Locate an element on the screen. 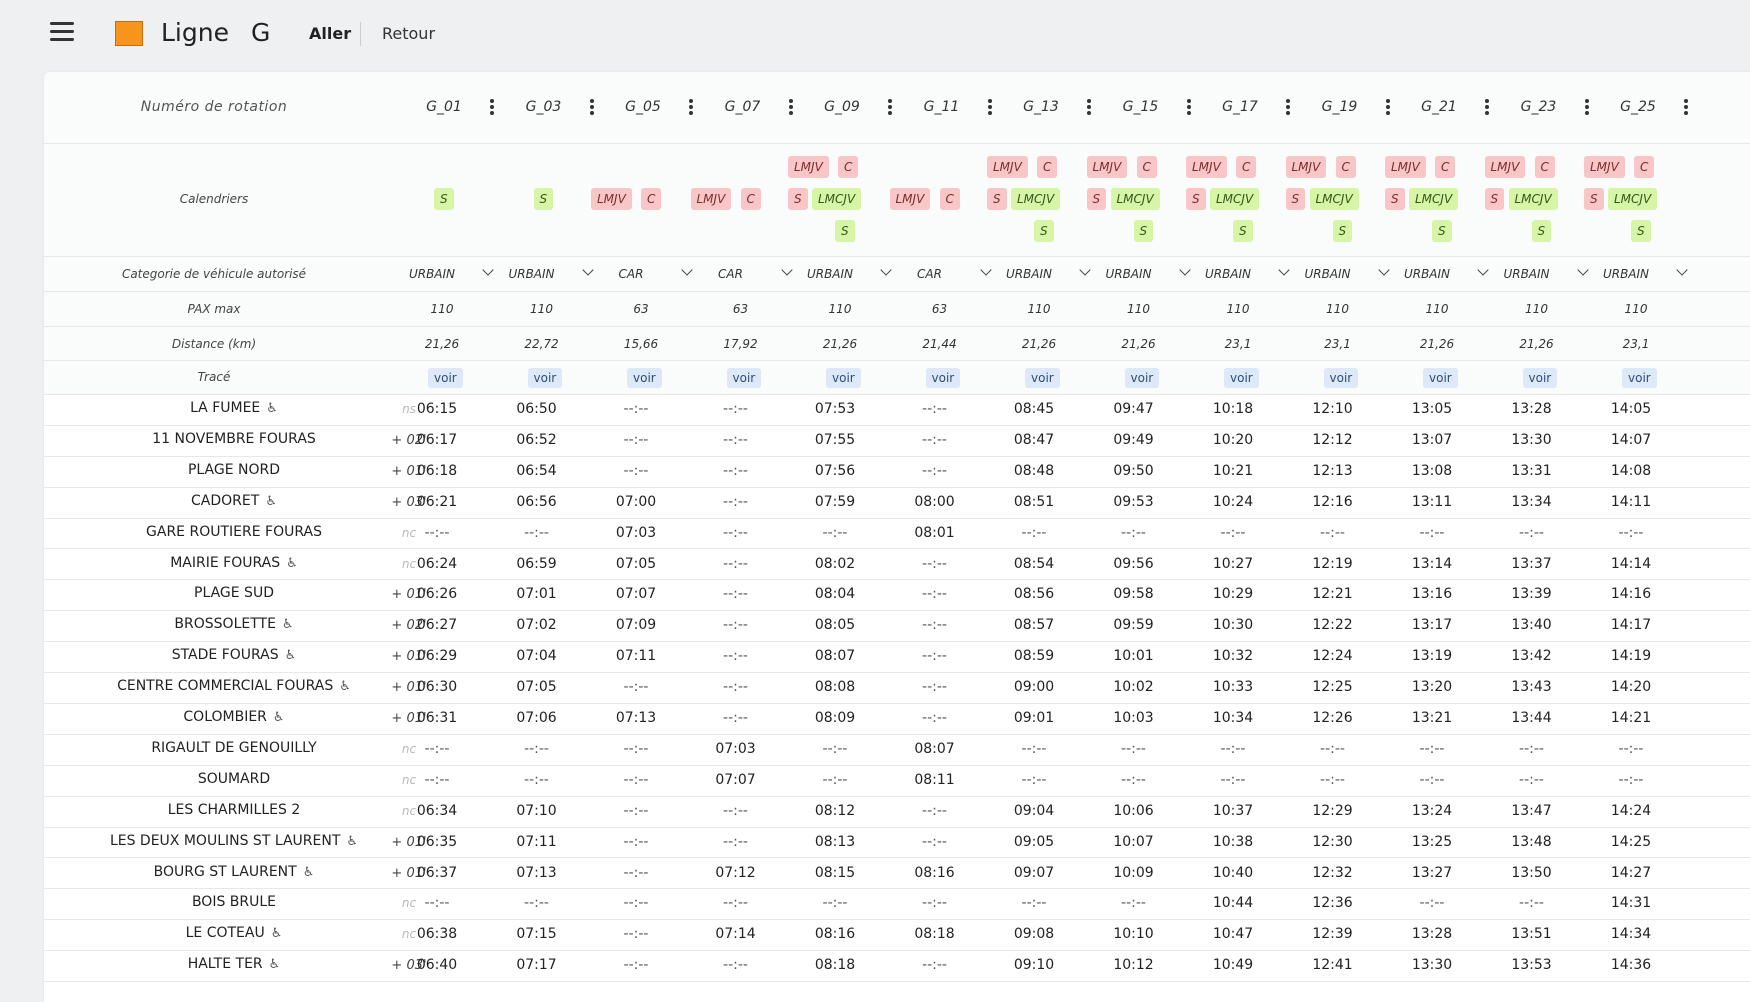  departure-time: 10:06 is located at coordinates (1133, 810).